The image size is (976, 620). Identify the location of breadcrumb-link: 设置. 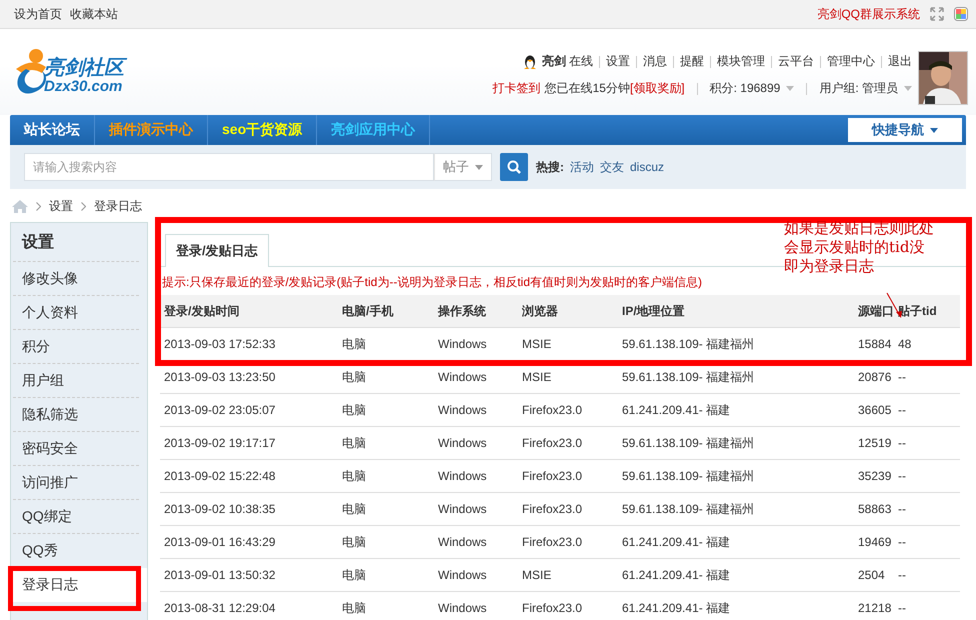
(61, 206).